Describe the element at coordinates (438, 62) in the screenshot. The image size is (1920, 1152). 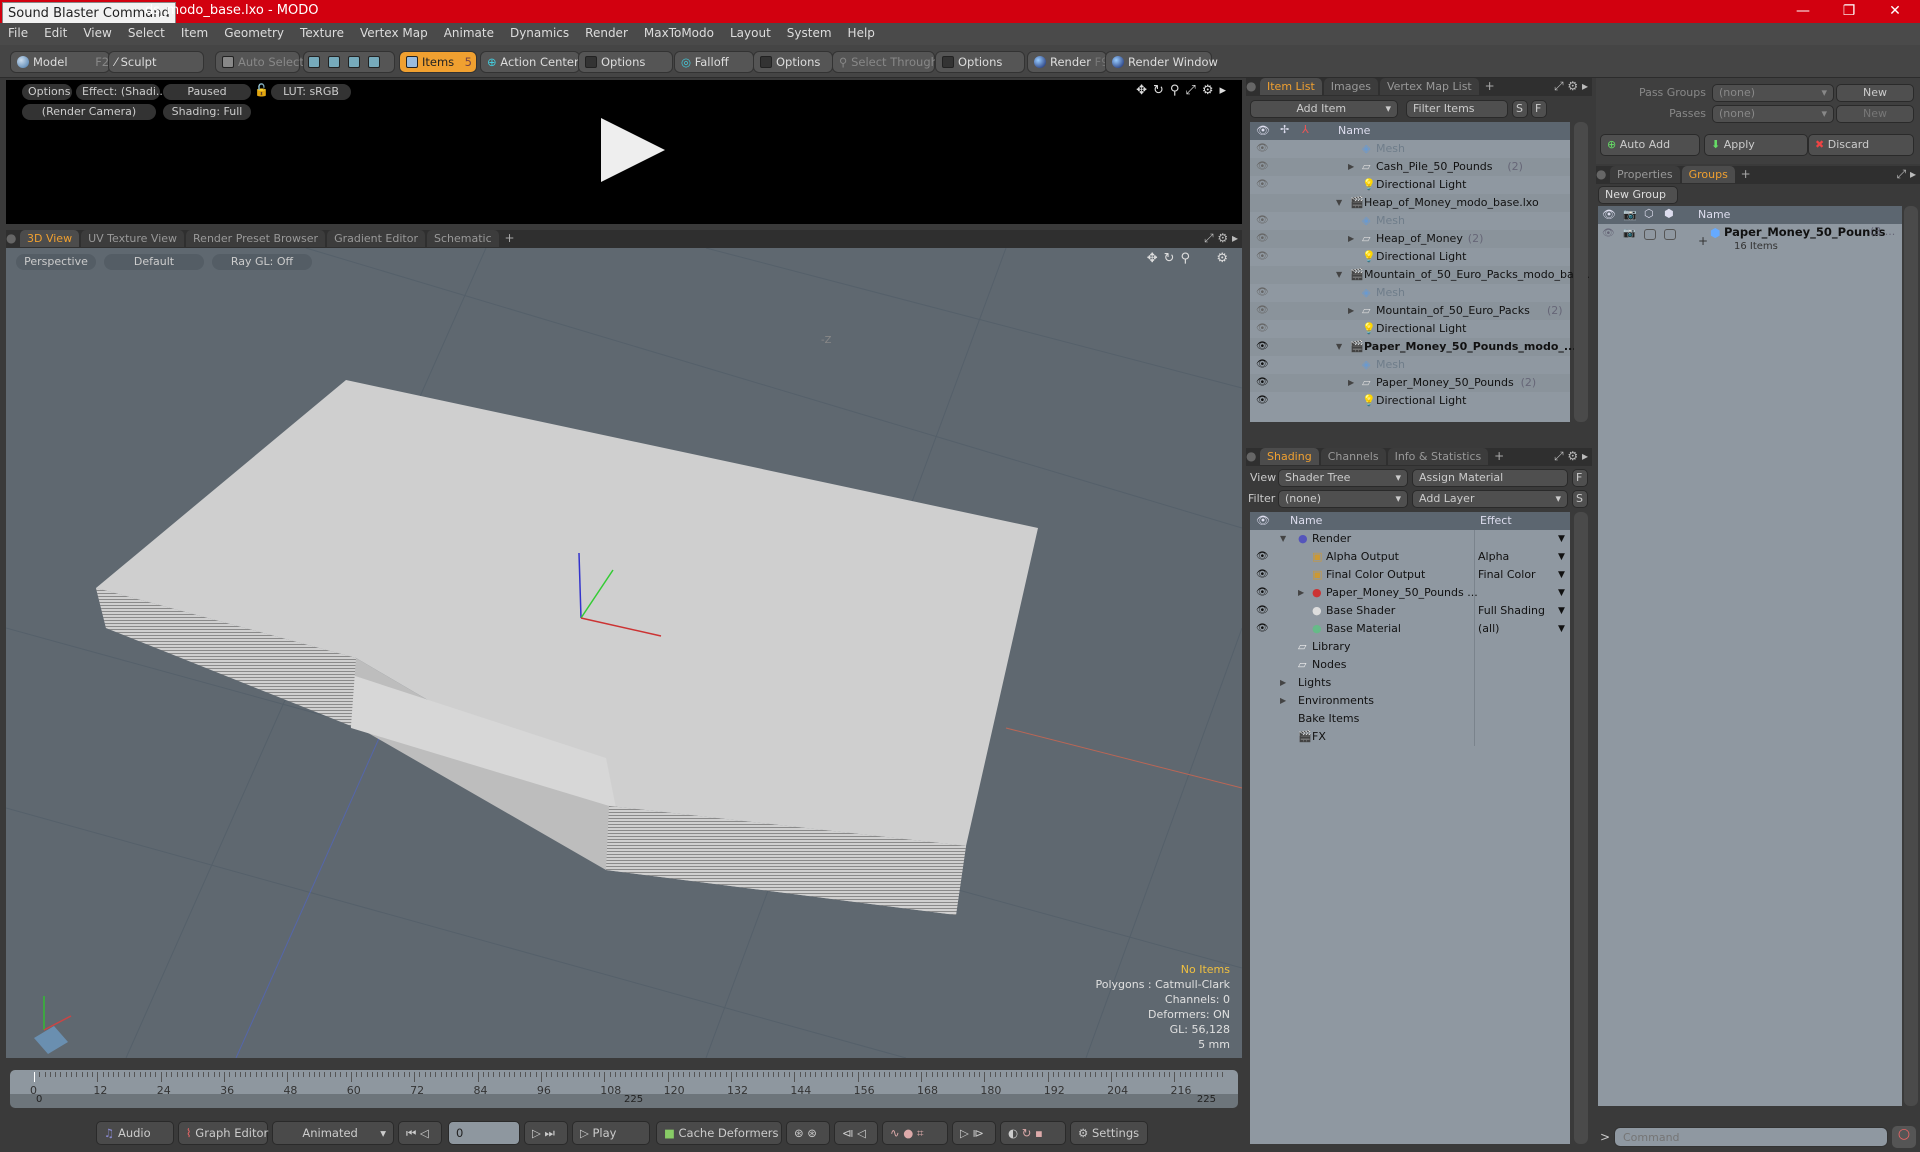
I see `items-mode-button: Items 5` at that location.